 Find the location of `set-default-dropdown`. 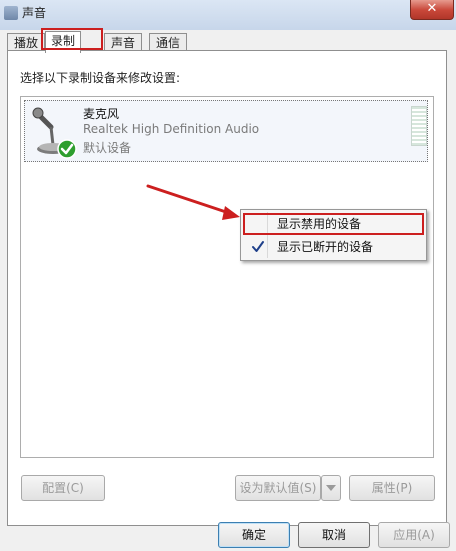

set-default-dropdown is located at coordinates (331, 488).